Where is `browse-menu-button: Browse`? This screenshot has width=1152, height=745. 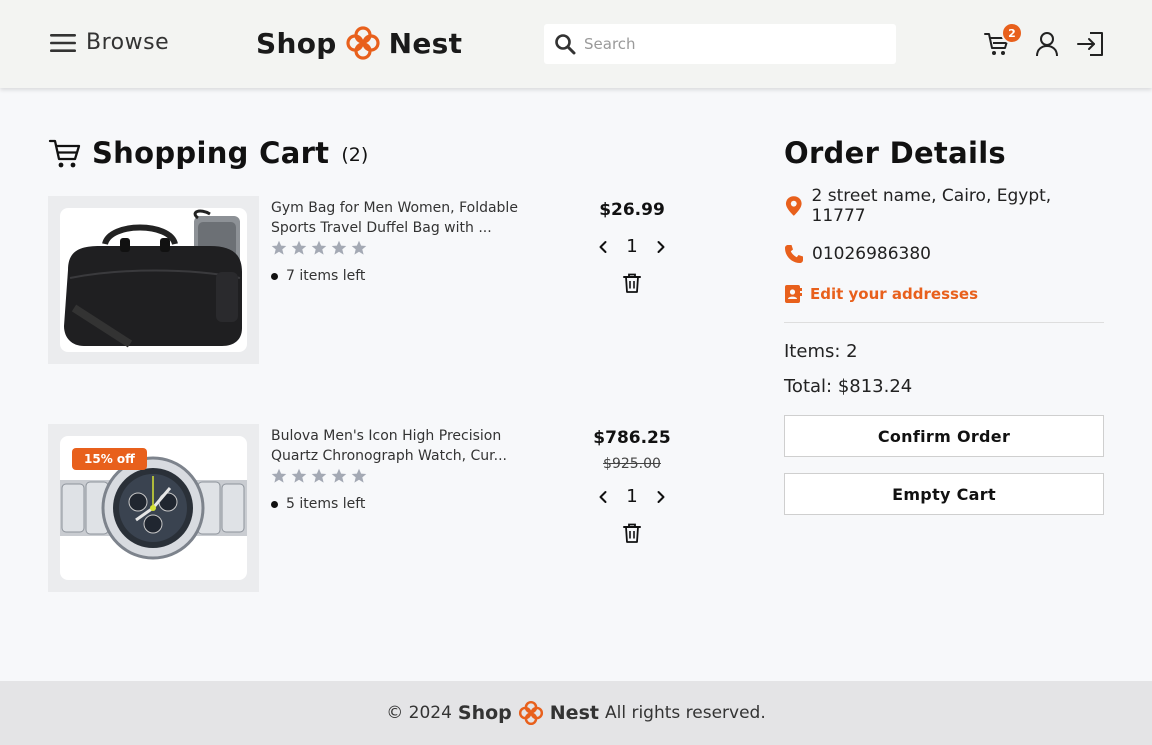 browse-menu-button: Browse is located at coordinates (109, 42).